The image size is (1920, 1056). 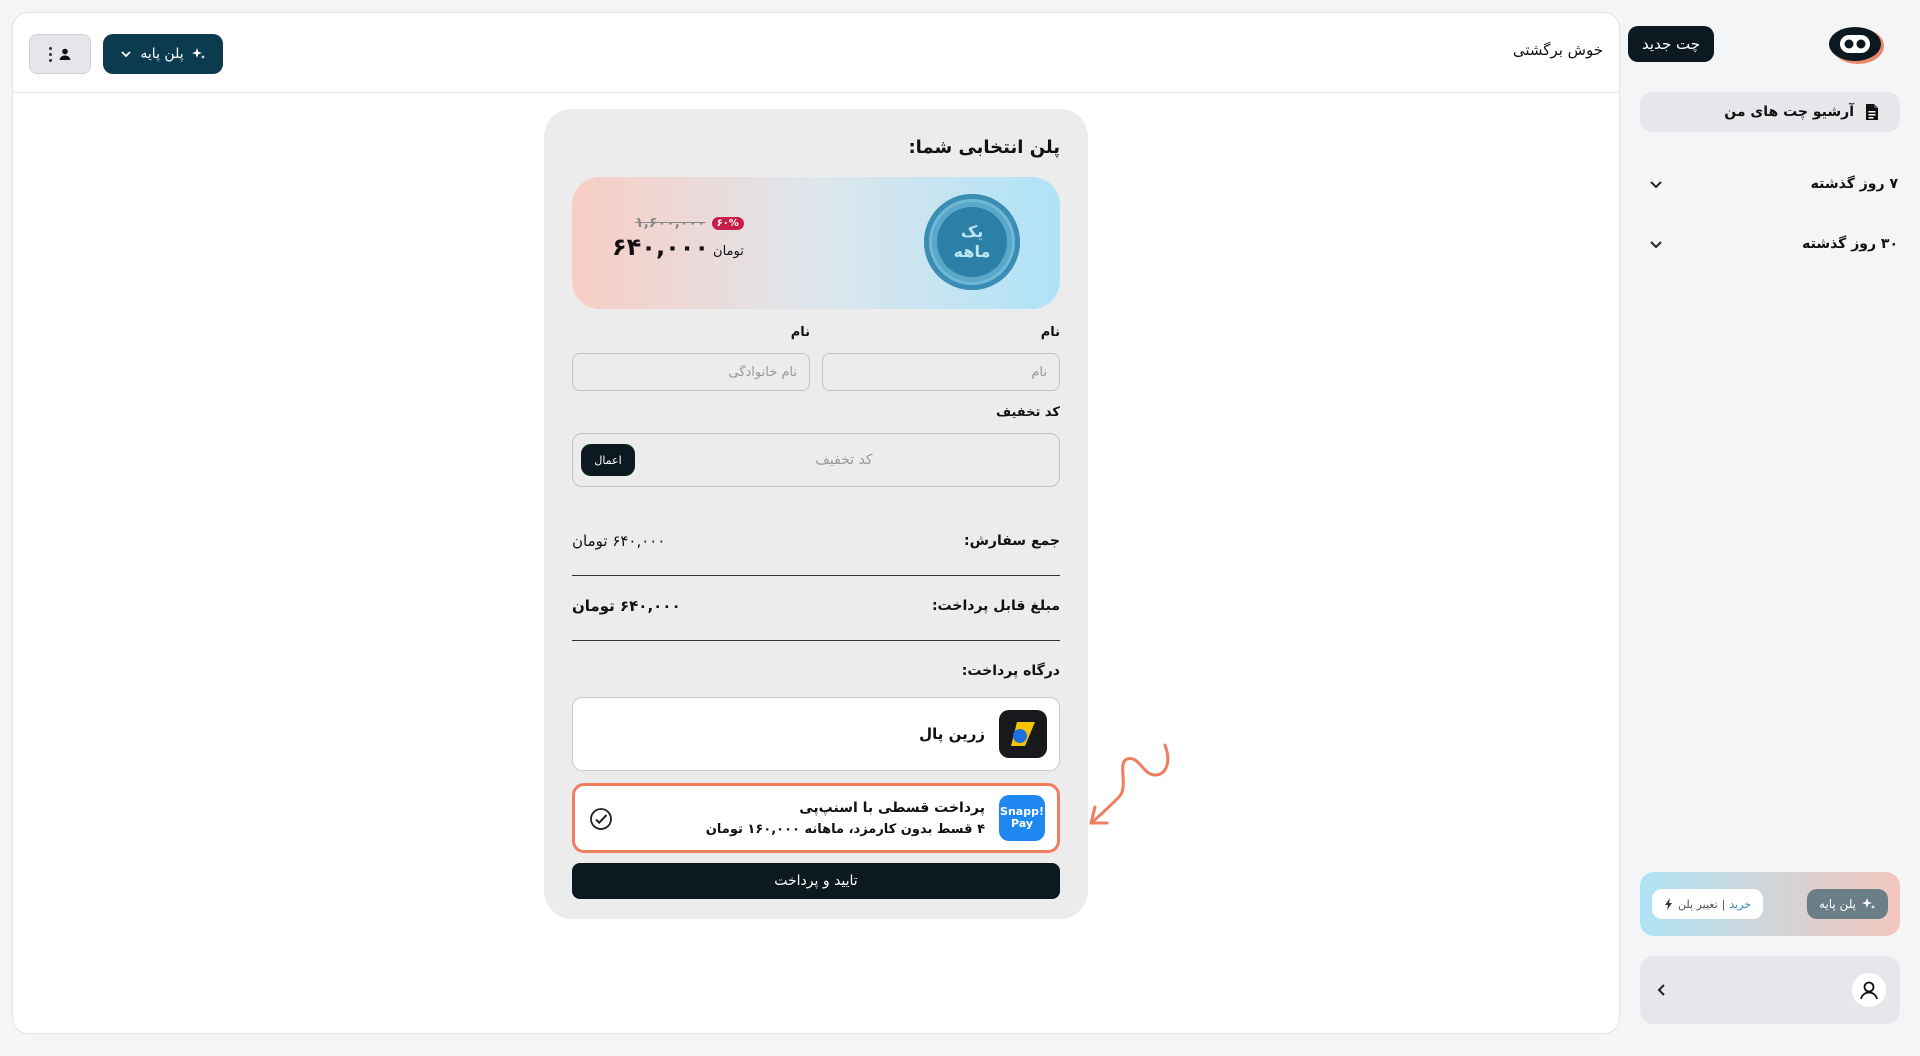 What do you see at coordinates (1770, 990) in the screenshot?
I see `user-card` at bounding box center [1770, 990].